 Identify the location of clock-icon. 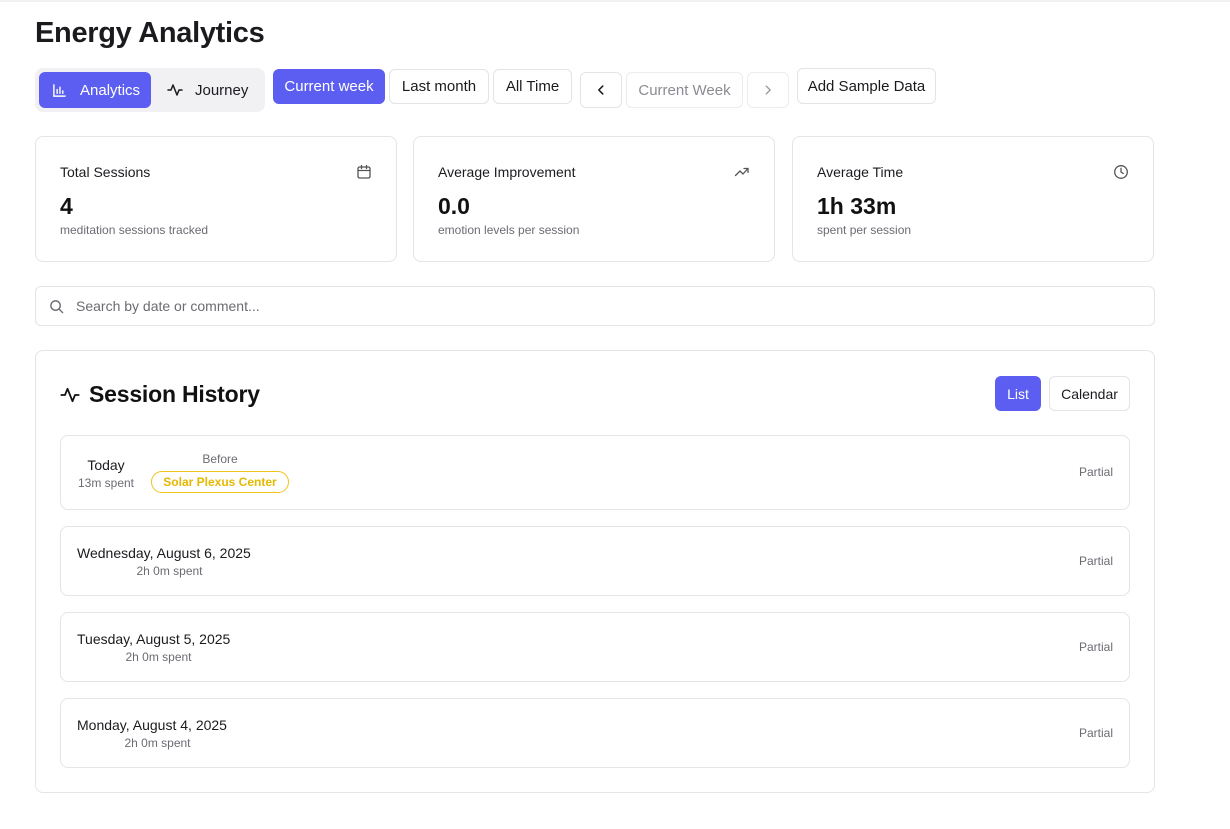
(1121, 172).